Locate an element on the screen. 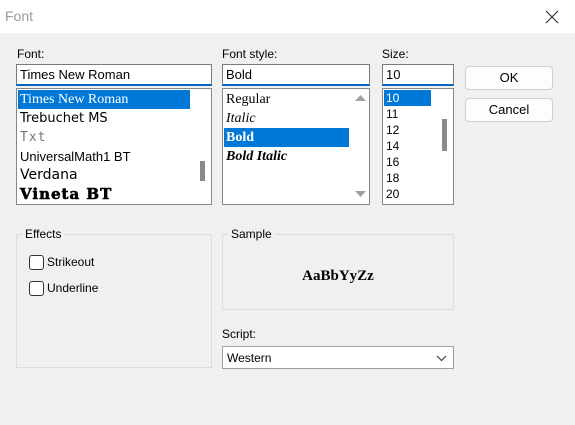  strikeout-label: Strikeout is located at coordinates (70, 262).